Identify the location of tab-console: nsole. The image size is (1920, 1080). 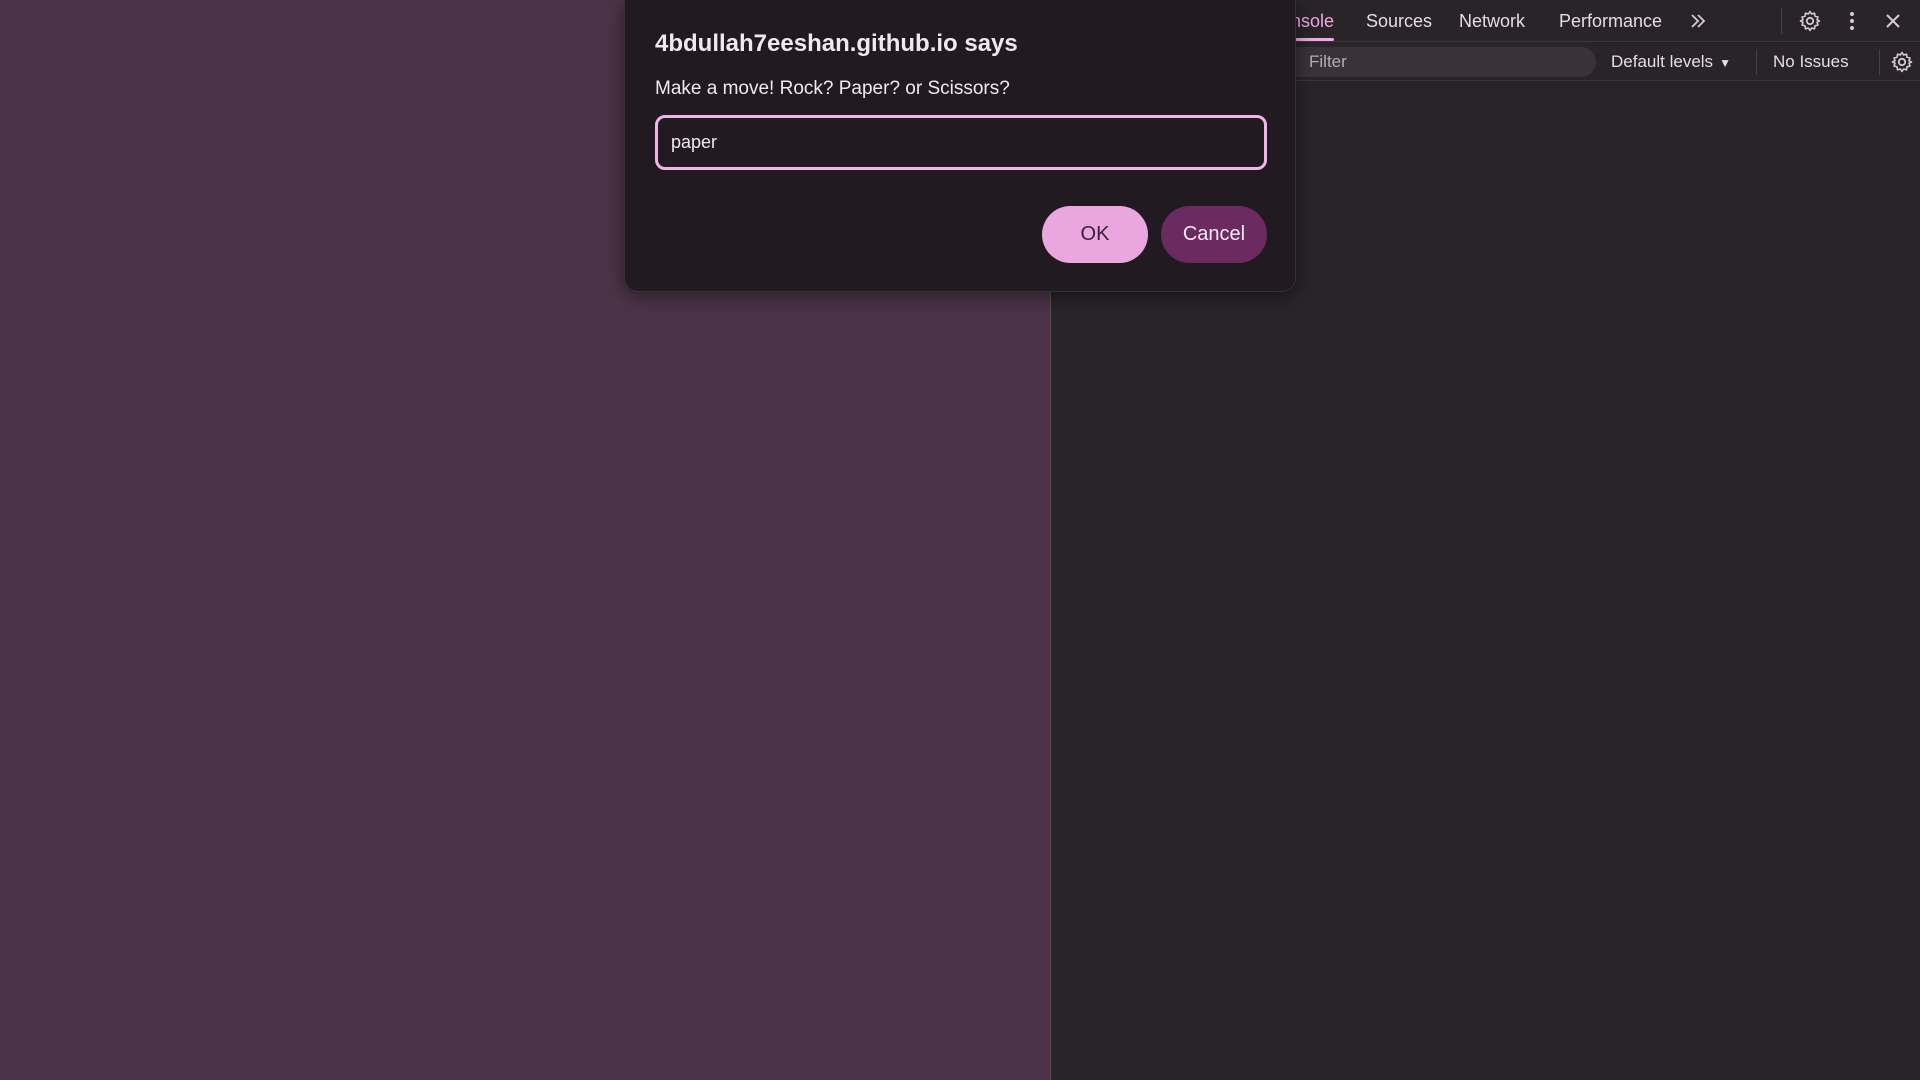
(1313, 21).